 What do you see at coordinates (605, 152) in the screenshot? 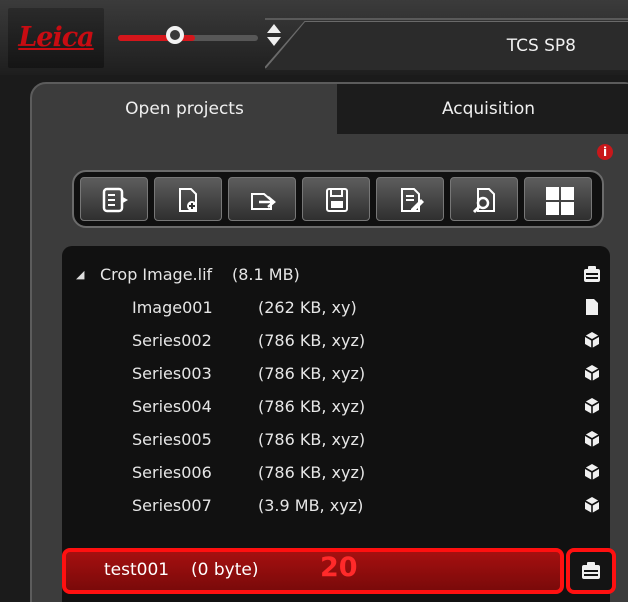
I see `info-icon: i` at bounding box center [605, 152].